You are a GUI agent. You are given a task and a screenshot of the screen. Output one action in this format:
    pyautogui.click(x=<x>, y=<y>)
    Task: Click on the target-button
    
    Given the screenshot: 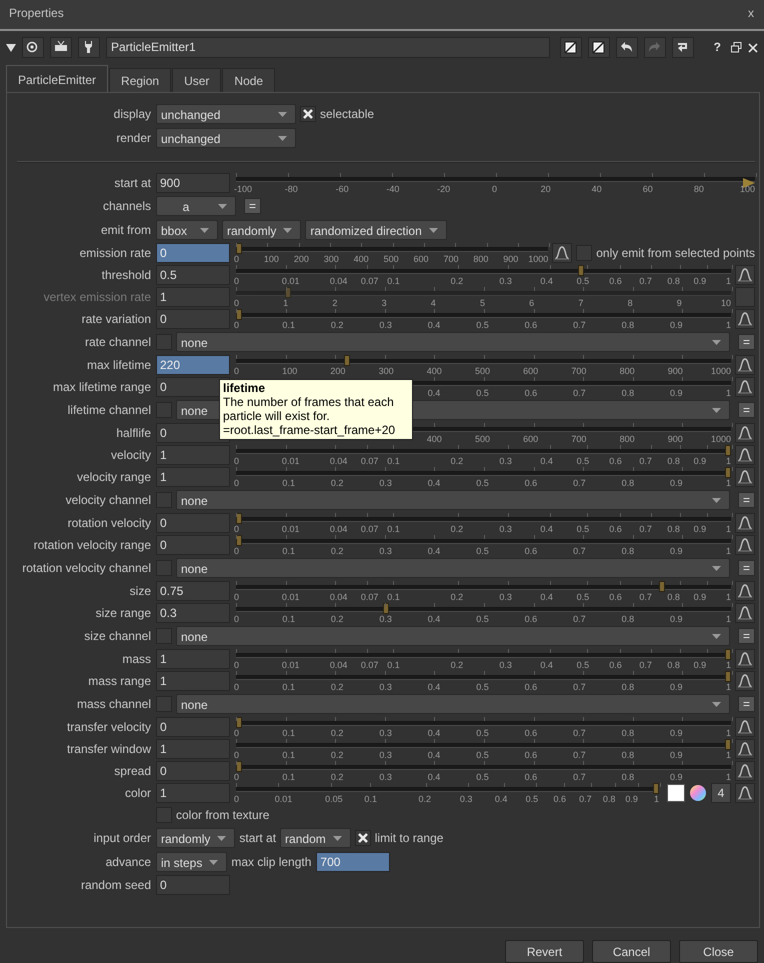 What is the action you would take?
    pyautogui.click(x=33, y=47)
    